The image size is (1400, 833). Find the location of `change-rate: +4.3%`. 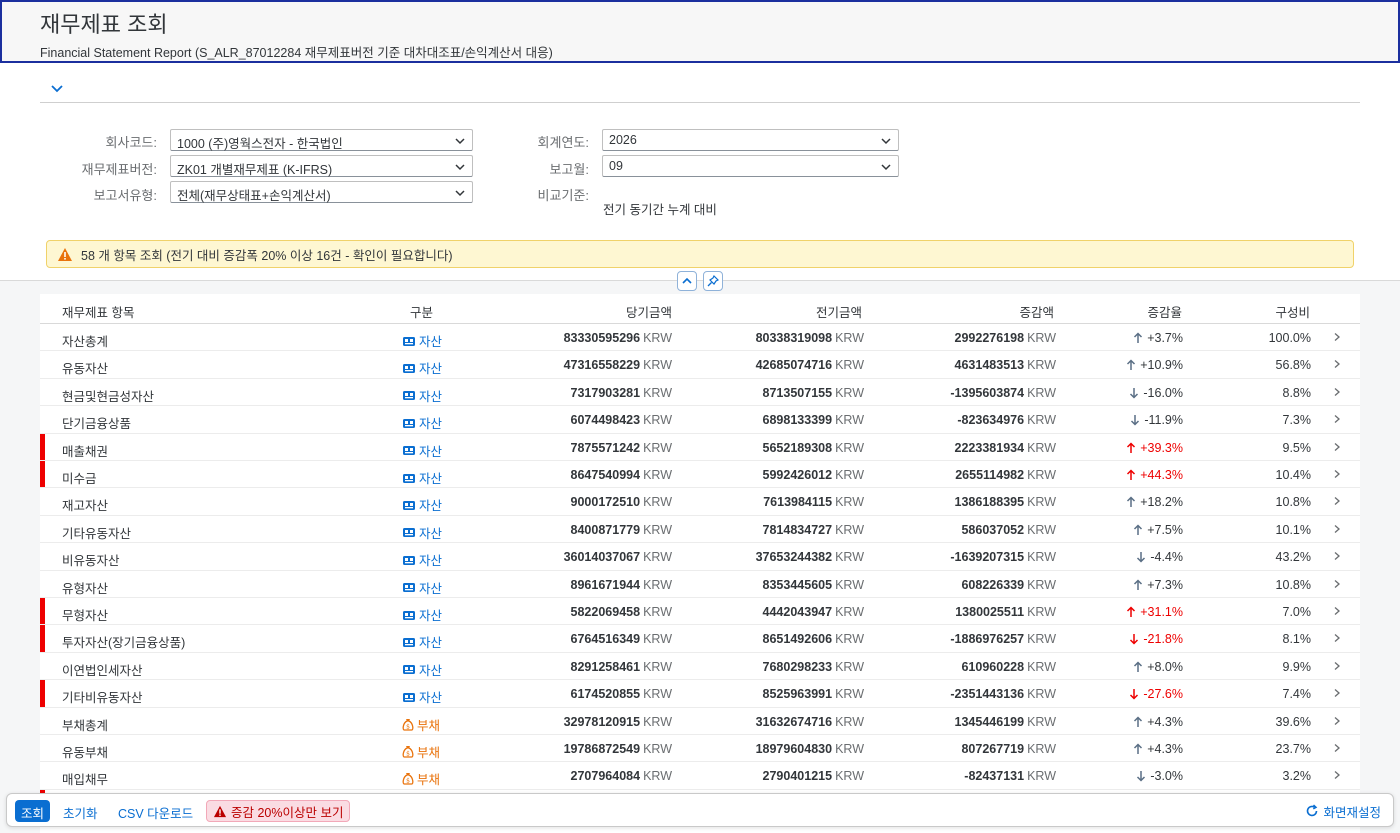

change-rate: +4.3% is located at coordinates (1136, 749).